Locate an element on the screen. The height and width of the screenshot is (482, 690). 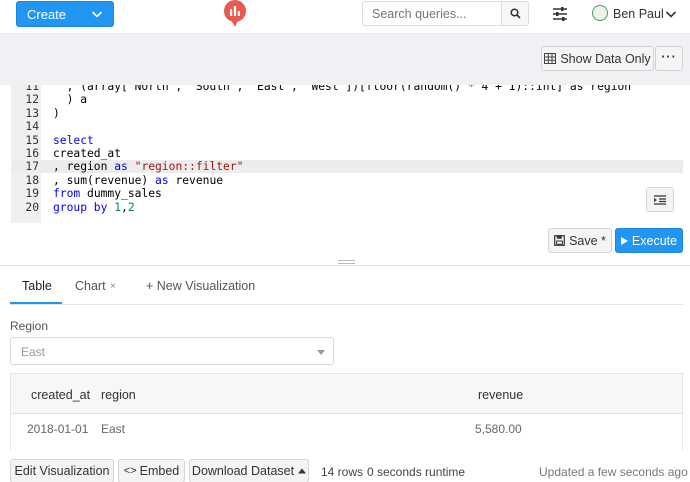
search-icon is located at coordinates (515, 13).